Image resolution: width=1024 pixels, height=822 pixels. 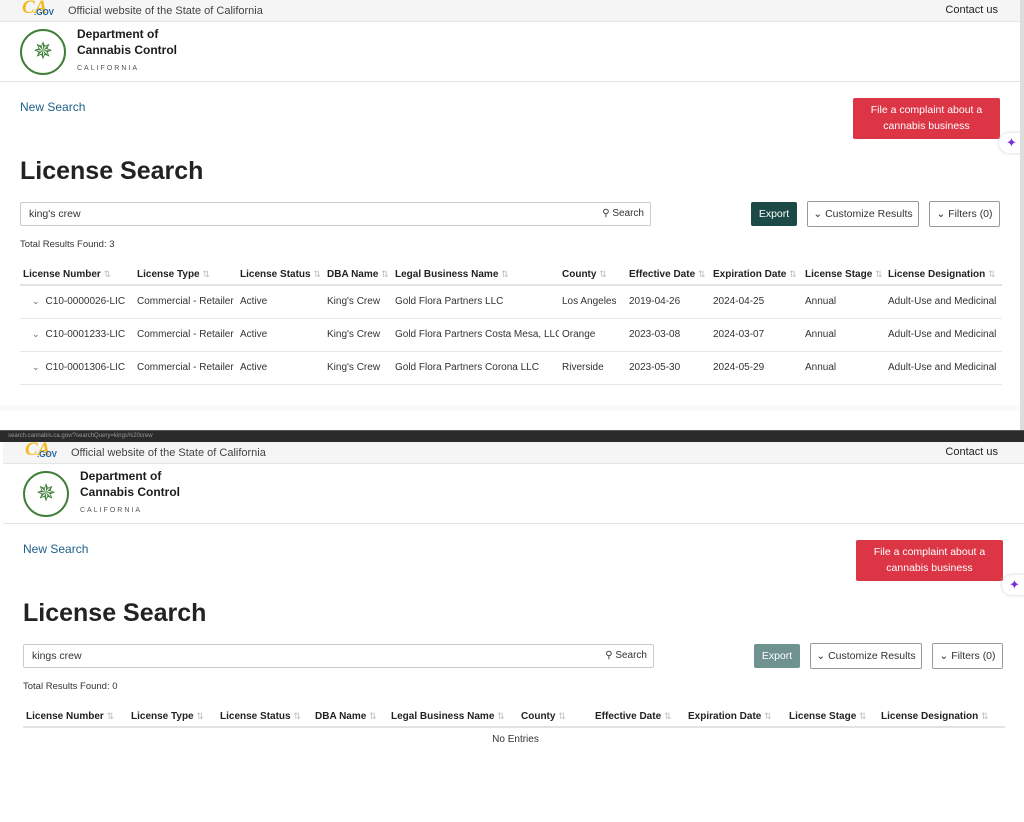 I want to click on partial-state-bar, so click(x=510, y=408).